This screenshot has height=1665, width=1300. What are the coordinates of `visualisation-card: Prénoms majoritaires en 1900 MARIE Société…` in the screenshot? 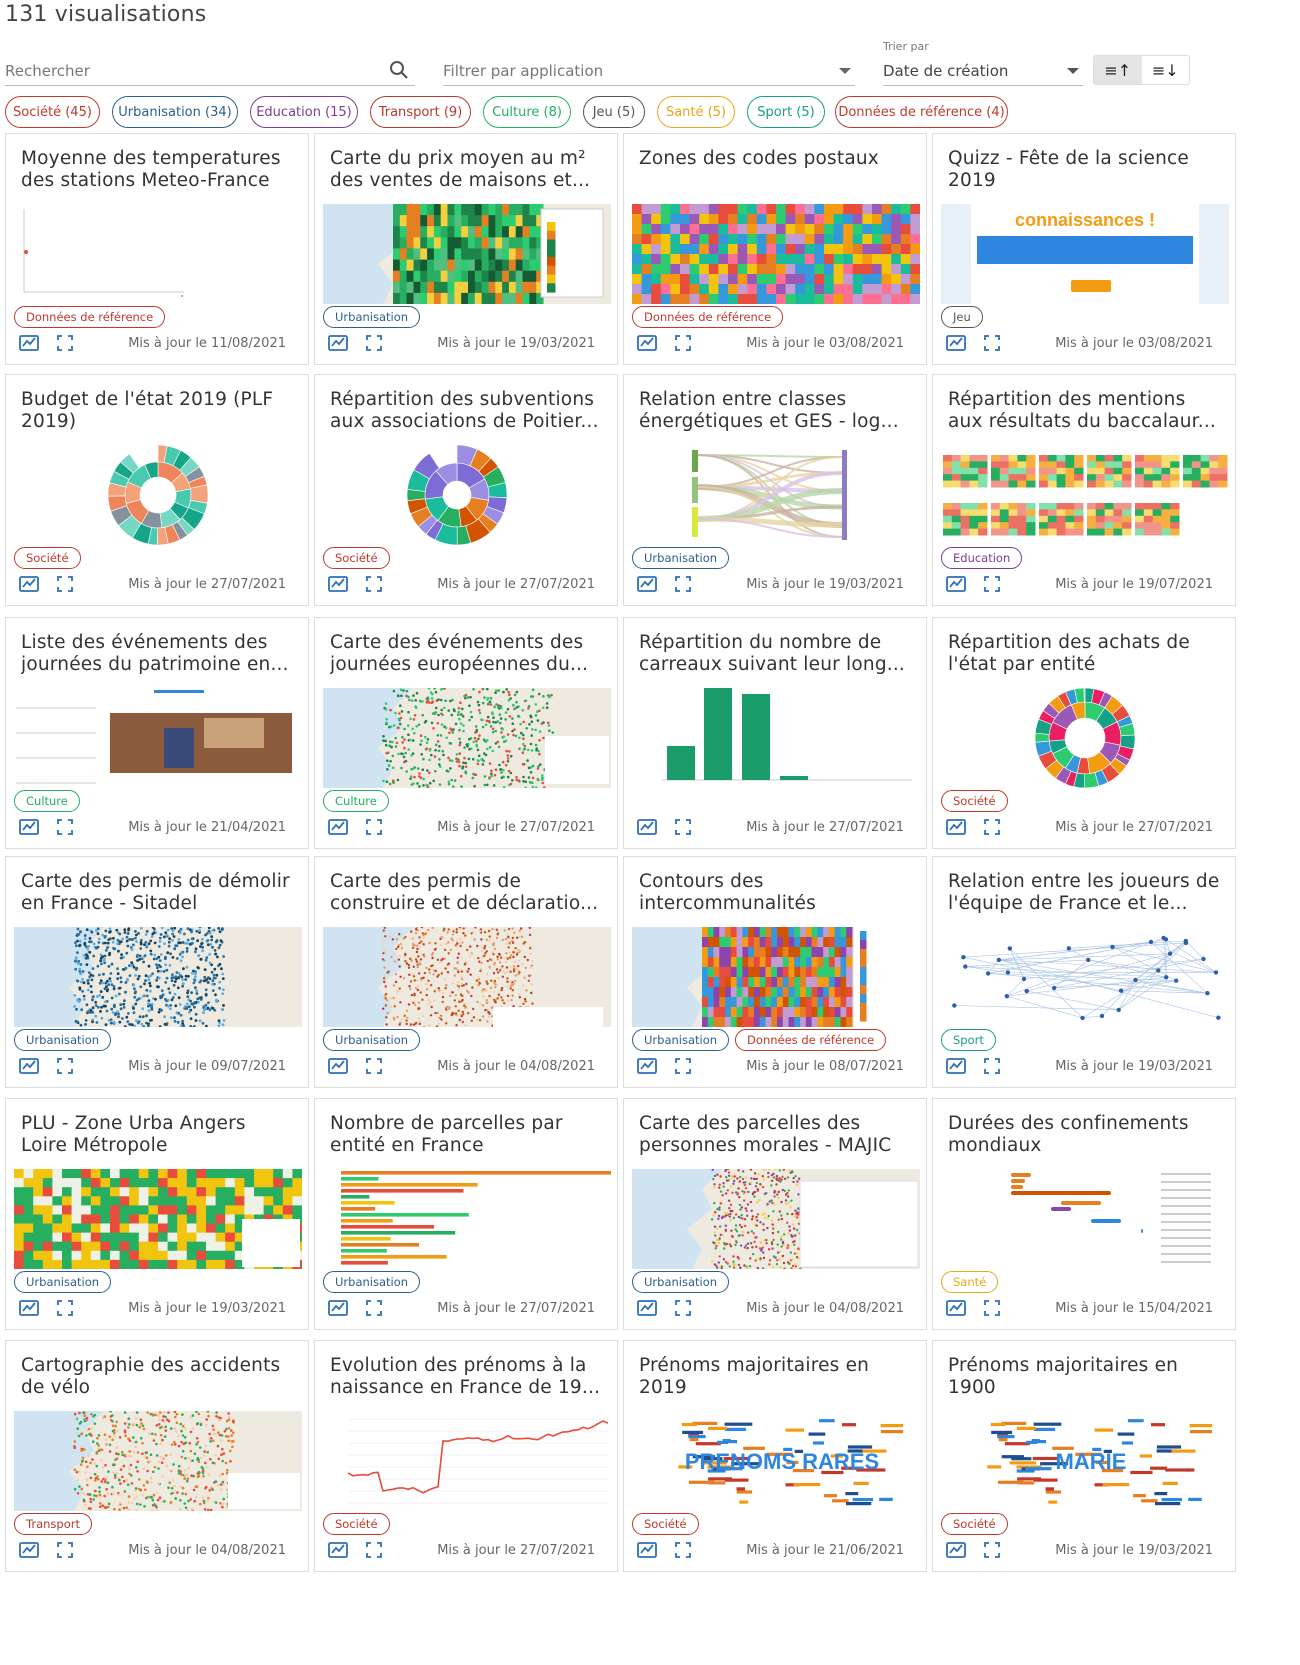 It's located at (1084, 1456).